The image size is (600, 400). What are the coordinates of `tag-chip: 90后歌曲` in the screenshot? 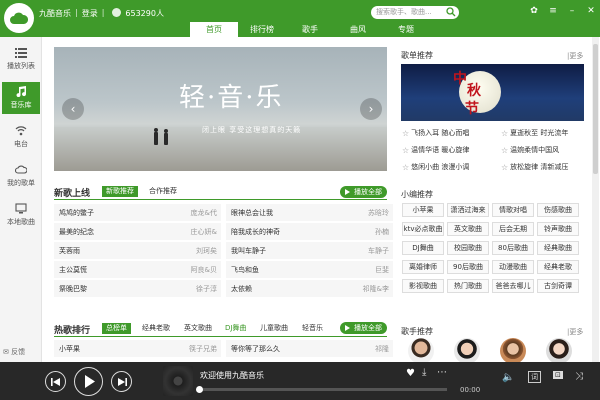 It's located at (468, 267).